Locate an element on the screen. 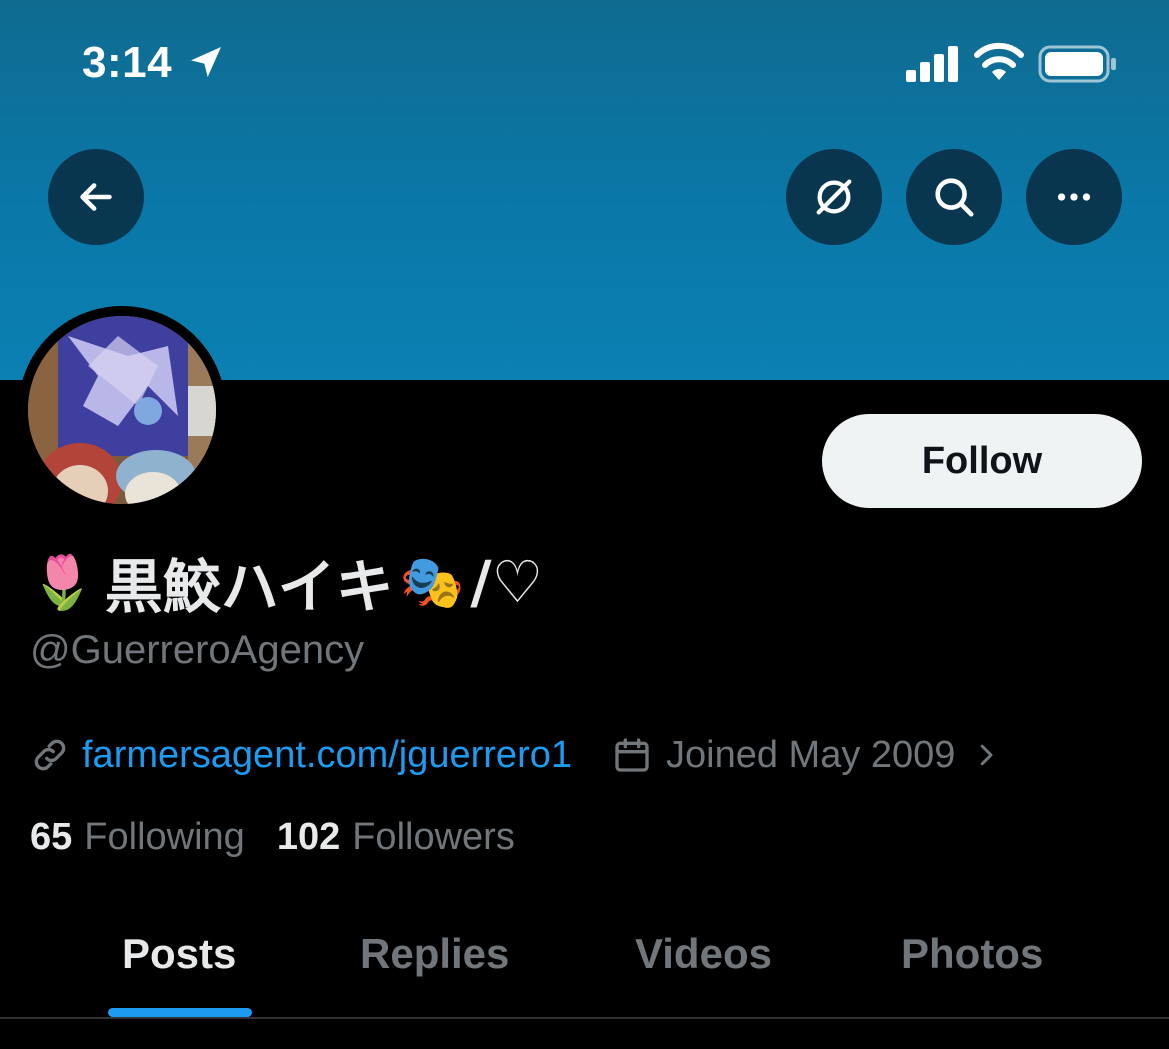 This screenshot has height=1049, width=1169. follow-stats: 65 Following 102 Followers is located at coordinates (272, 837).